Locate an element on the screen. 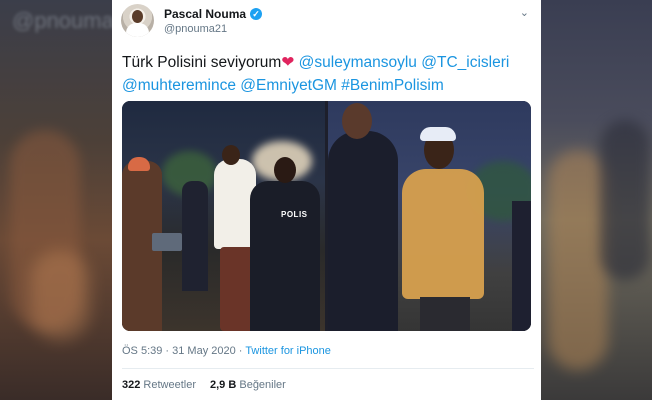 This screenshot has height=400, width=652. polis-vest-label: POLIS is located at coordinates (294, 214).